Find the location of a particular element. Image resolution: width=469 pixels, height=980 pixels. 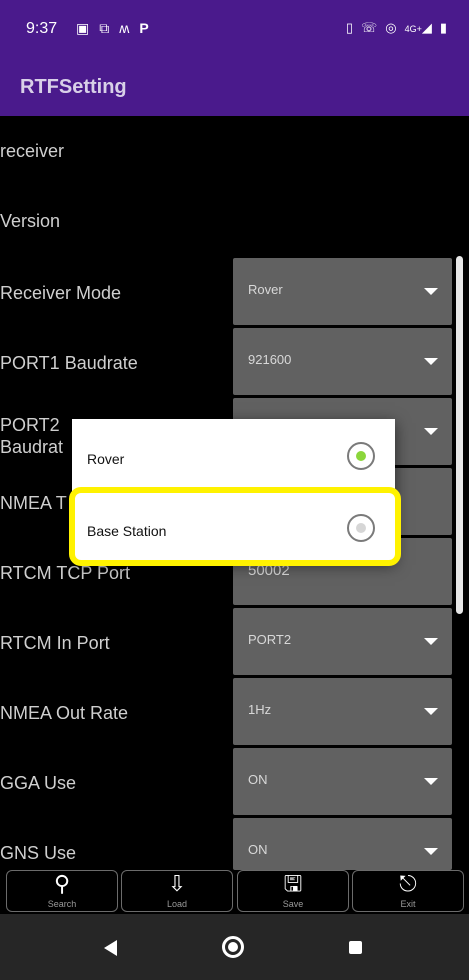

home-icon is located at coordinates (233, 947).